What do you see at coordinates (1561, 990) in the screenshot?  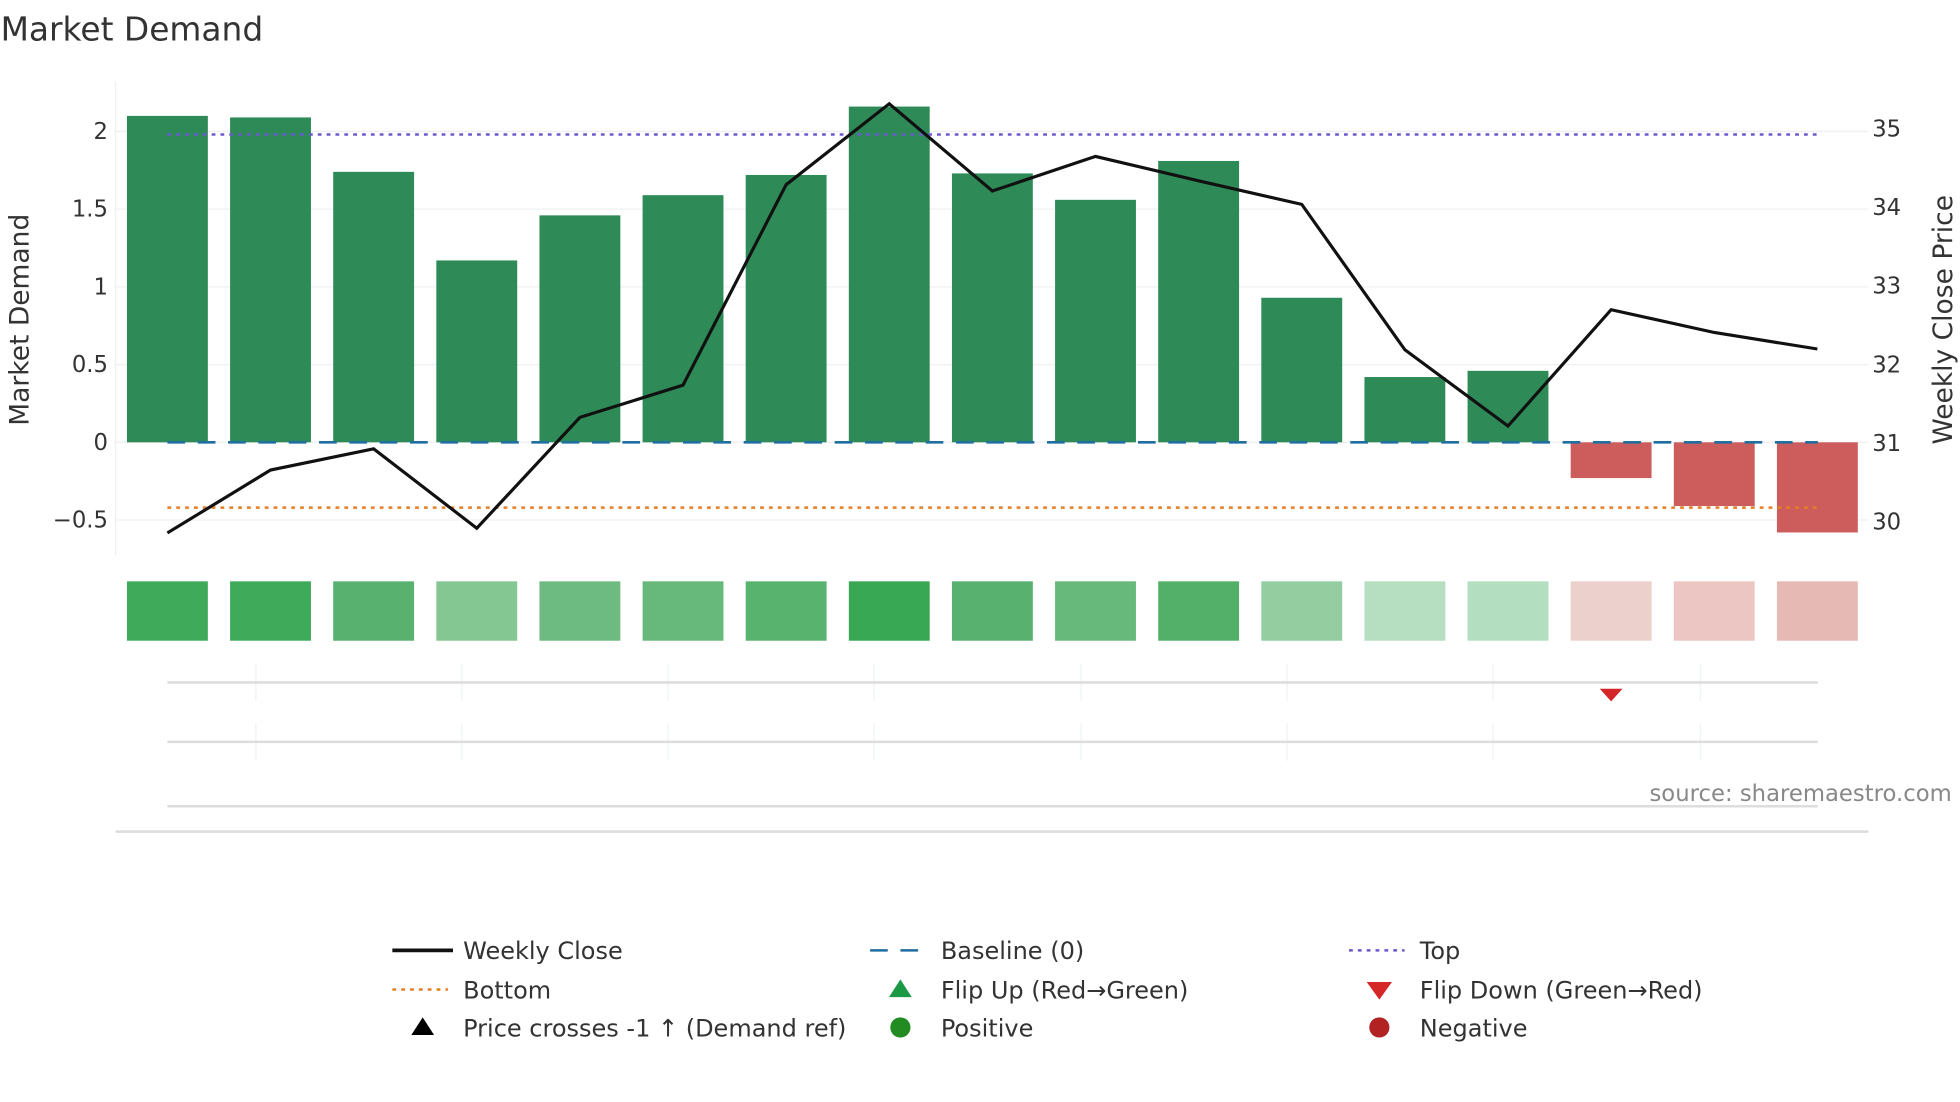 I see `legend-label: Flip Down (Green→Red)` at bounding box center [1561, 990].